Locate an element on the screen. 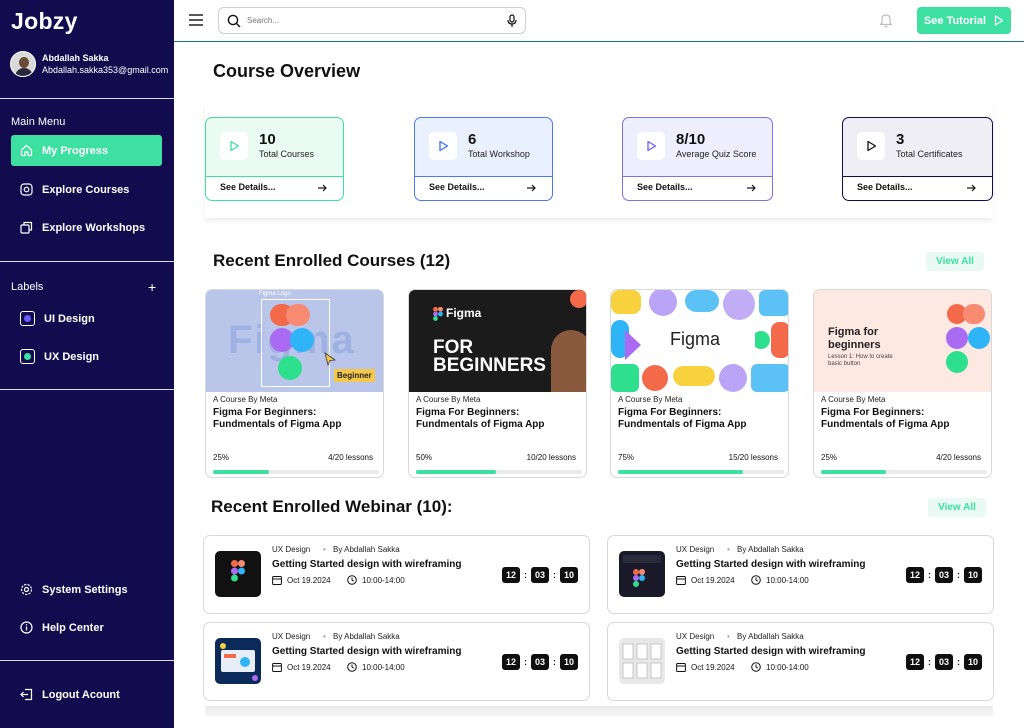 This screenshot has height=728, width=1024. thumbnail-headline: FOR BEGINNERS is located at coordinates (489, 356).